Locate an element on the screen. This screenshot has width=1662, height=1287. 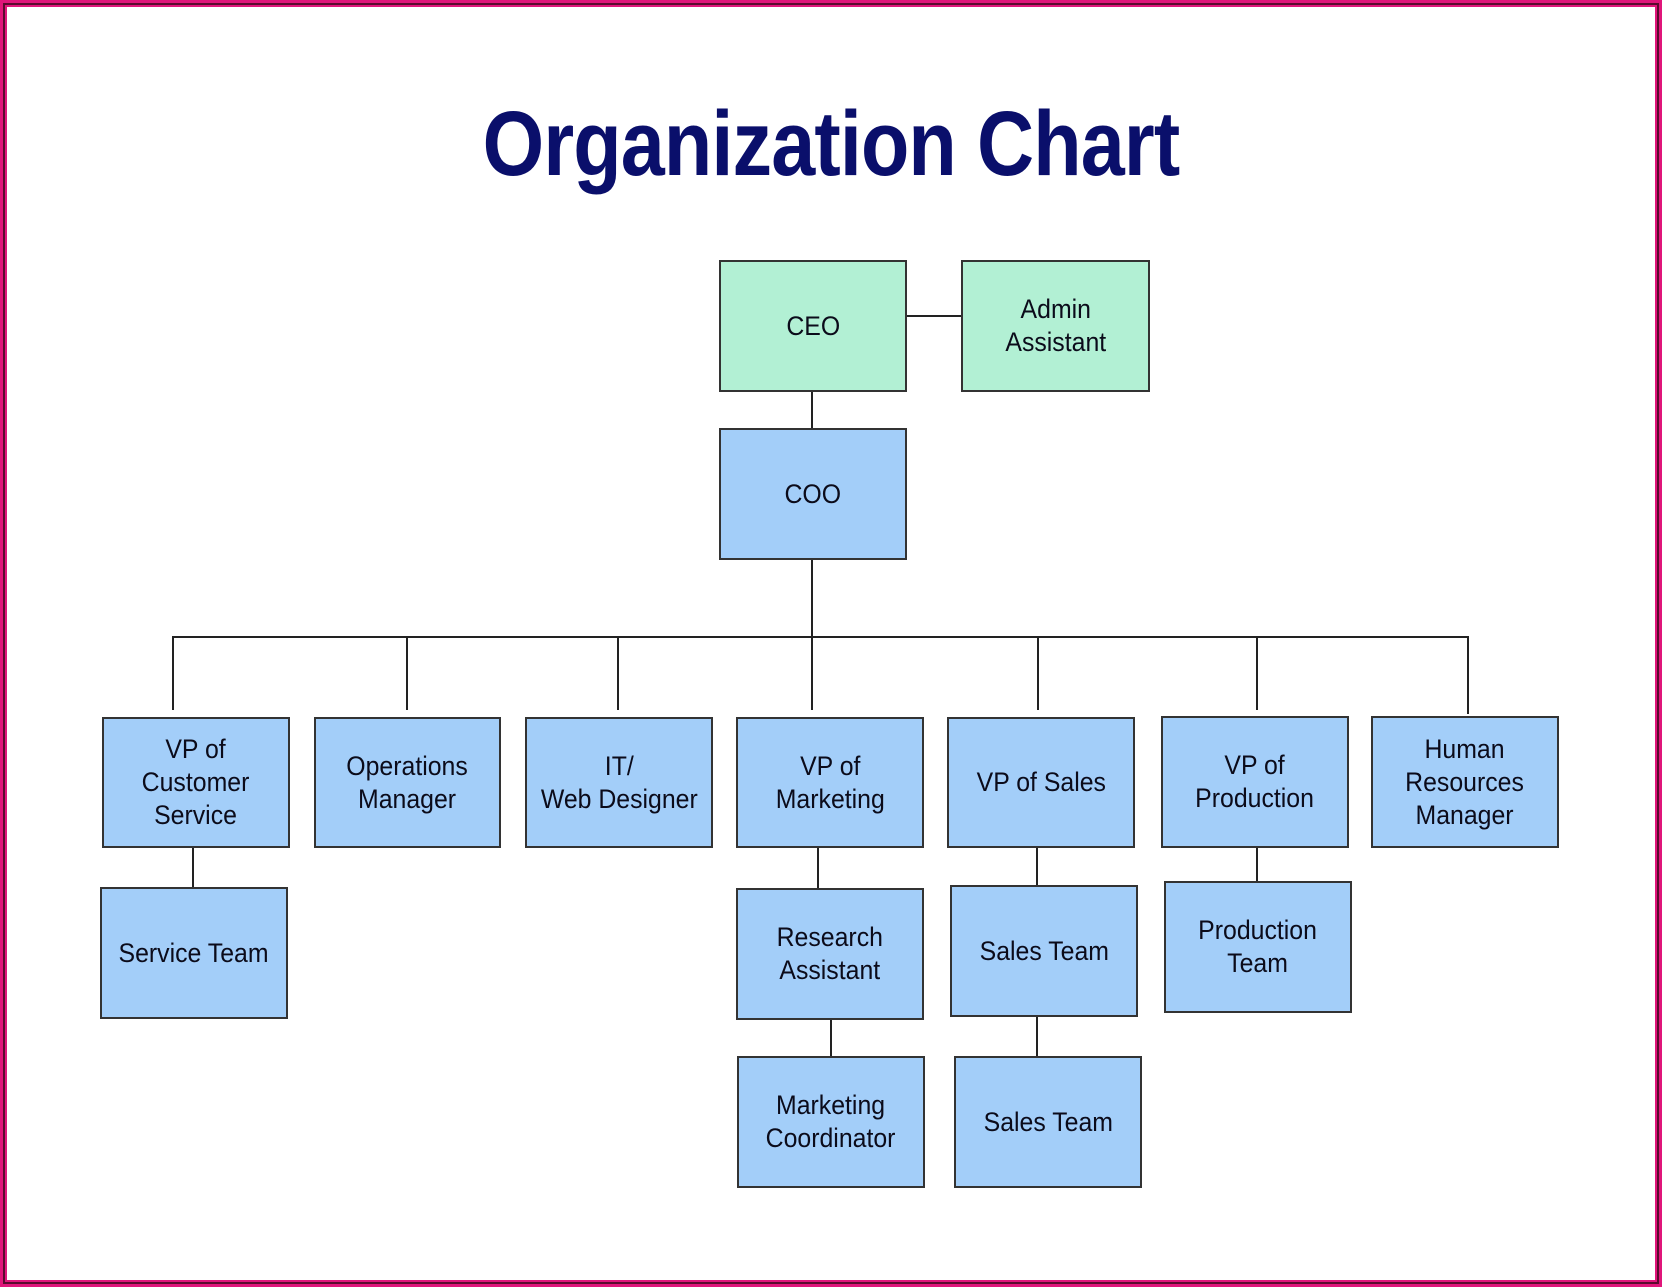
connector-bus-hr-manager is located at coordinates (1468, 675).